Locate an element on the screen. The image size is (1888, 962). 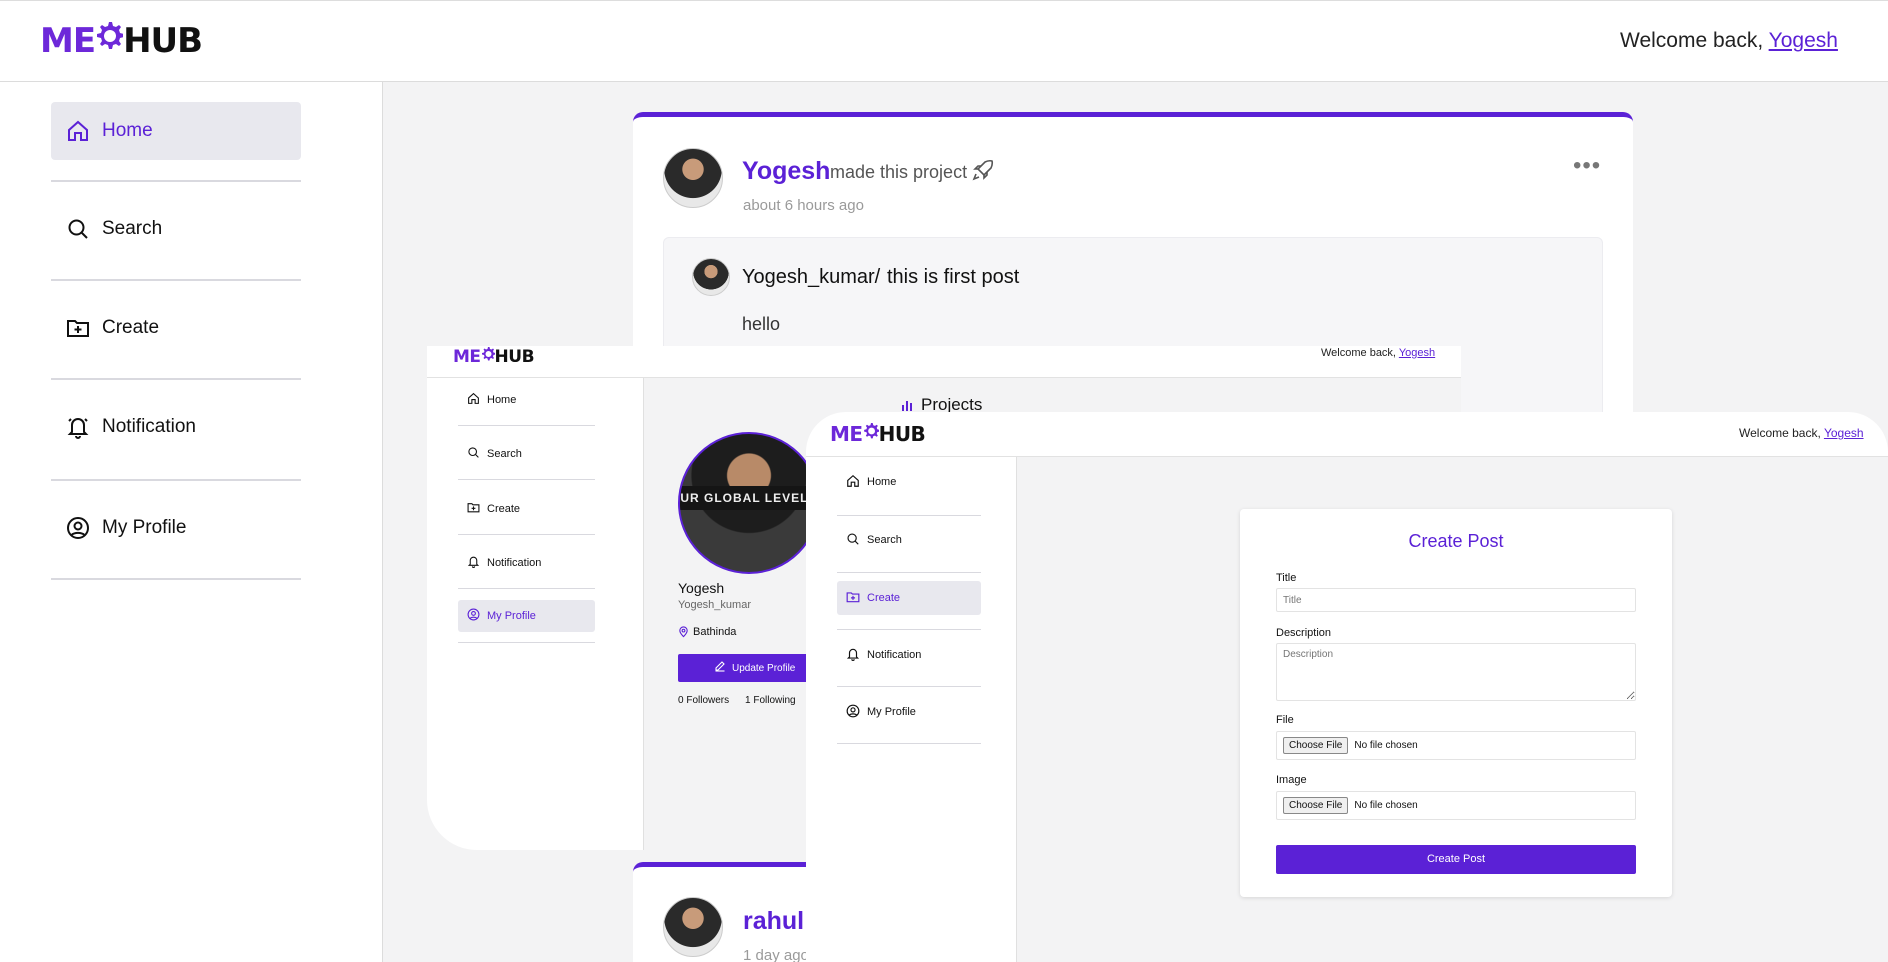
update-profile-label: Update Profile is located at coordinates (764, 668).